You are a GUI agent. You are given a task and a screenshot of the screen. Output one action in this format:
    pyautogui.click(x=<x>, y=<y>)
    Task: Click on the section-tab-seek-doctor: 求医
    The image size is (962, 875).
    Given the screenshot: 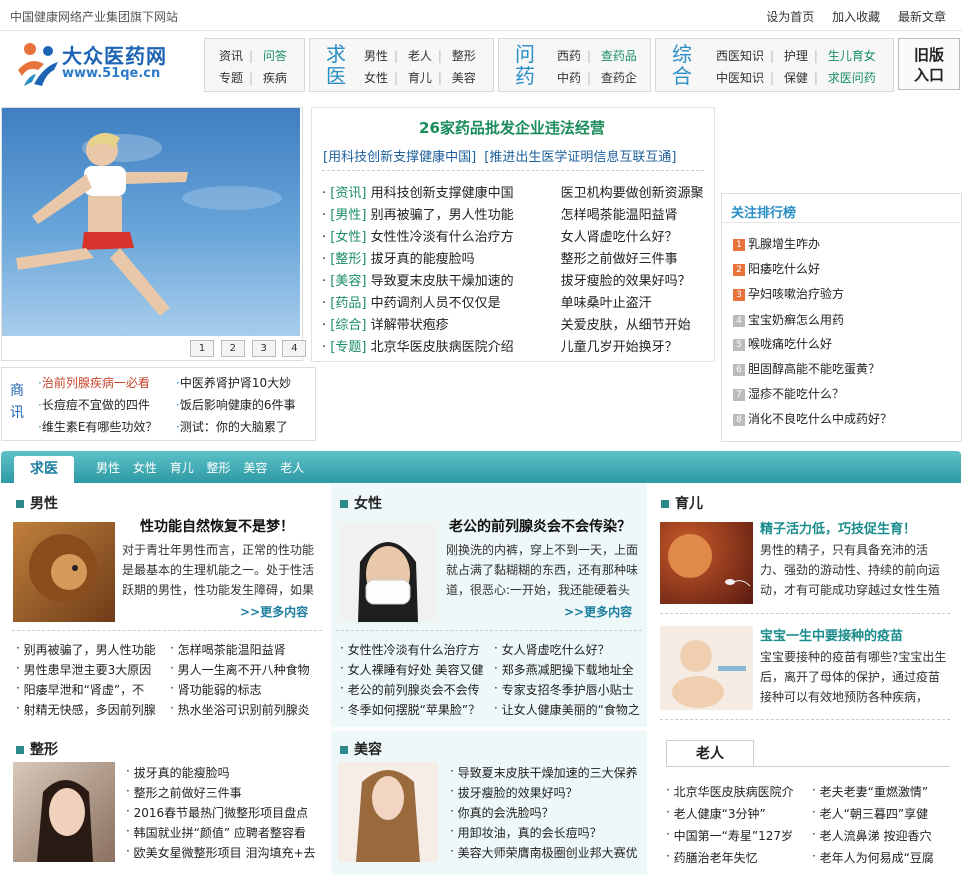 What is the action you would take?
    pyautogui.click(x=44, y=469)
    